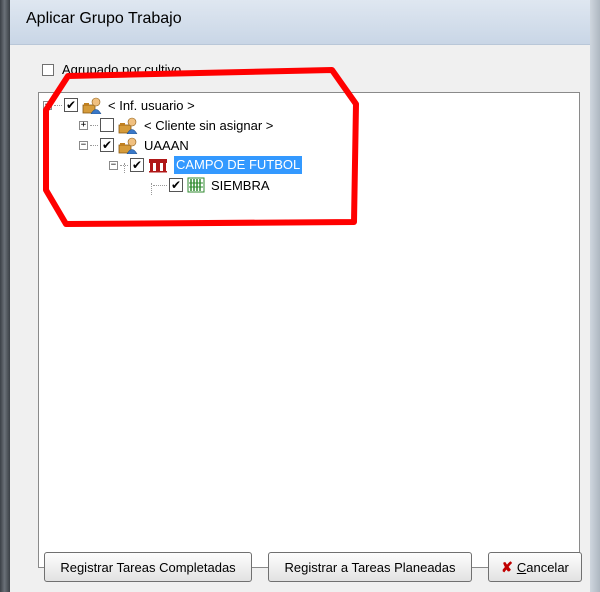 Image resolution: width=600 pixels, height=592 pixels. Describe the element at coordinates (158, 166) in the screenshot. I see `field-icon` at that location.